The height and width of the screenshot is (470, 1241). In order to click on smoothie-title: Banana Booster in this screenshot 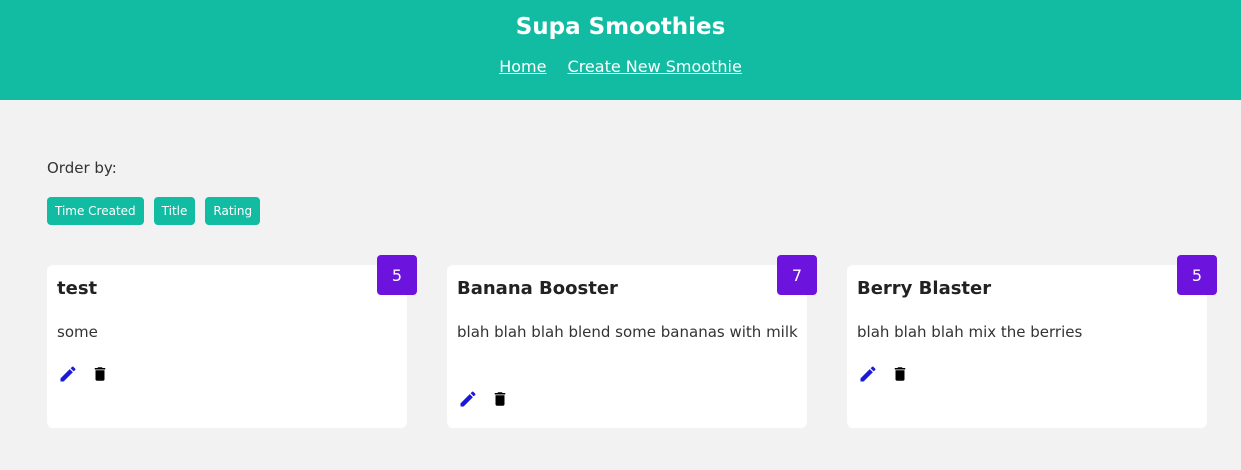, I will do `click(537, 288)`.